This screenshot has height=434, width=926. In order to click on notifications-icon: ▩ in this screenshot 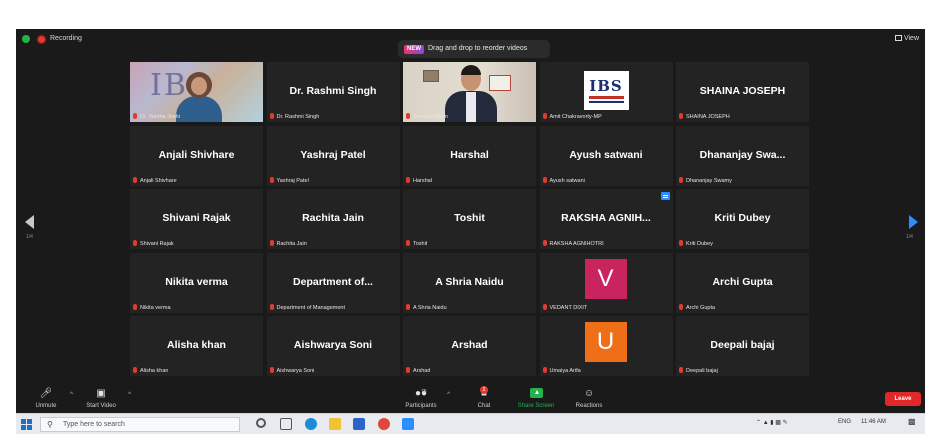, I will do `click(912, 421)`.